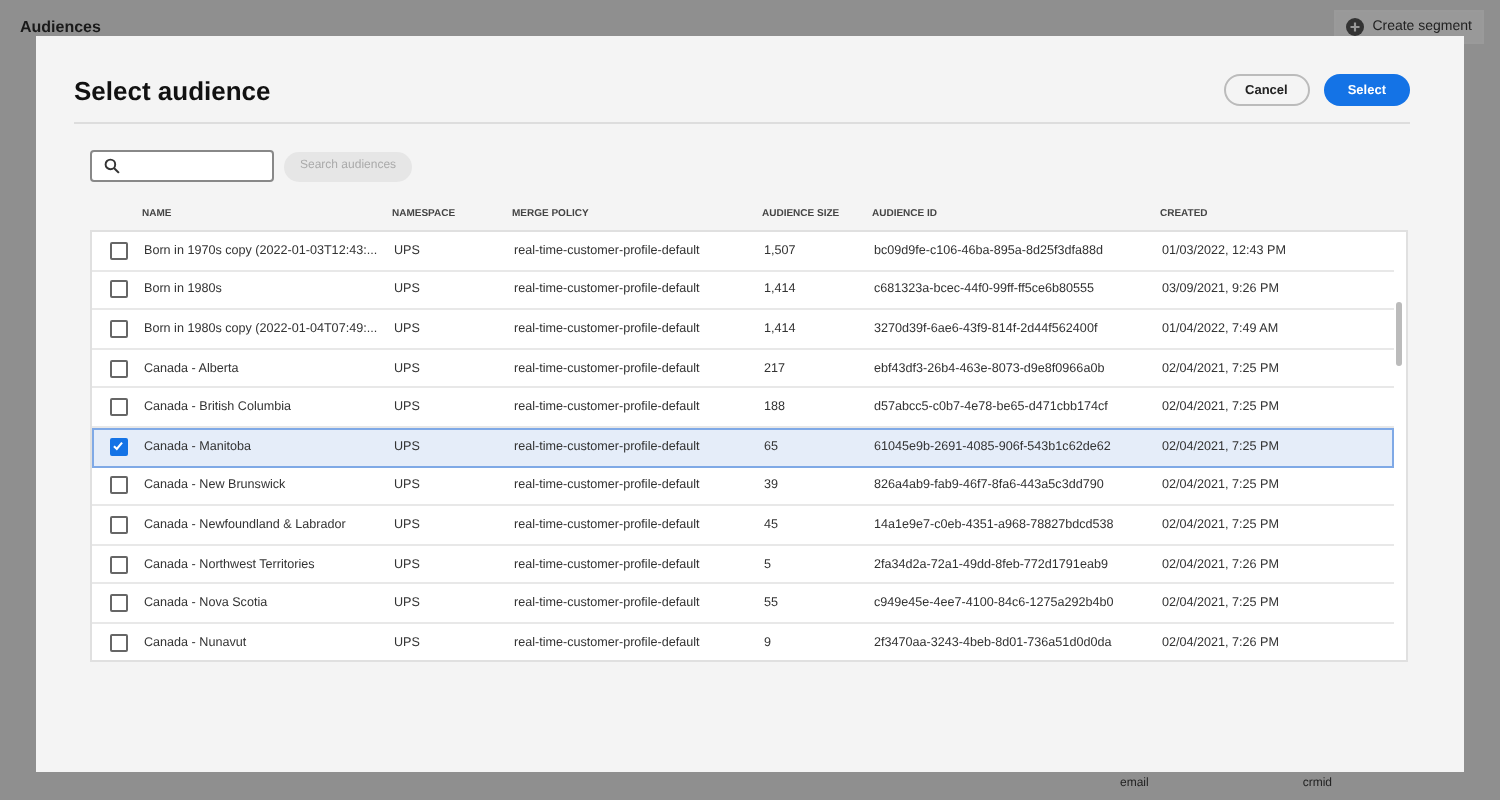 The image size is (1500, 800). Describe the element at coordinates (172, 90) in the screenshot. I see `dialog-title: Select audience` at that location.